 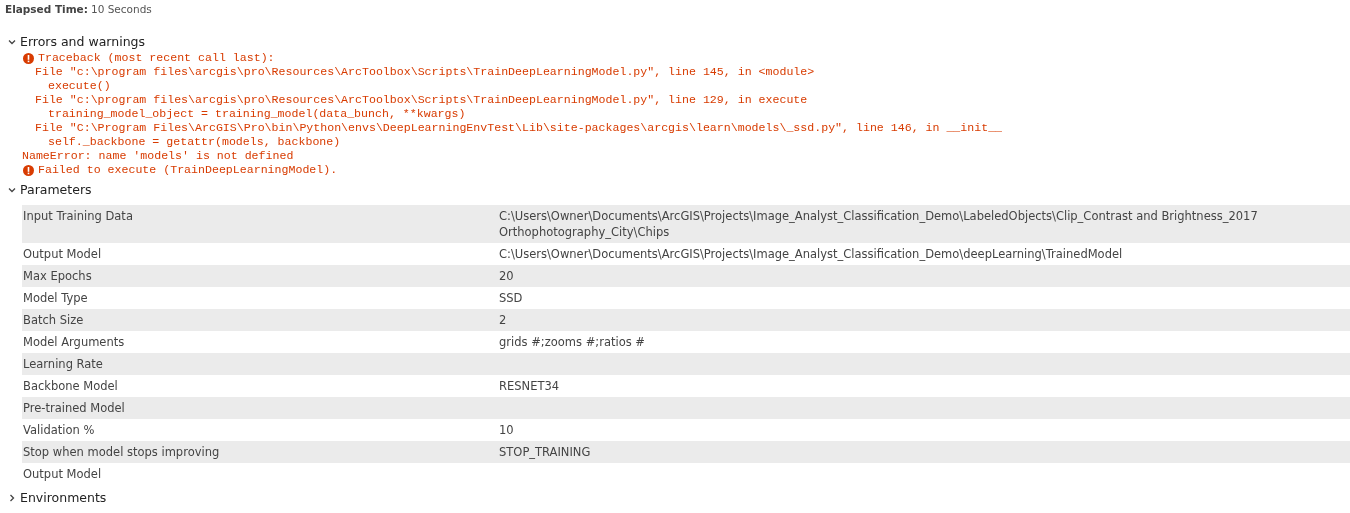 I want to click on error-message: Failed to execute (TrainDeepLearningModel)., so click(x=188, y=170).